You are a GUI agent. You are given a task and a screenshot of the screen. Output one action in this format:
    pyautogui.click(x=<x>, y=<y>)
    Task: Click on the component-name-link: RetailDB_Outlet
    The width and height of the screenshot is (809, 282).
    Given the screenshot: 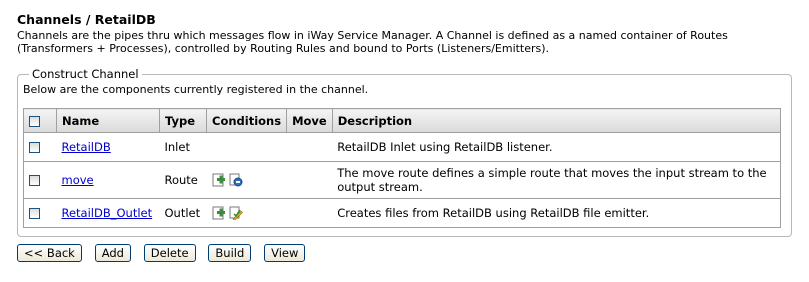 What is the action you would take?
    pyautogui.click(x=107, y=213)
    